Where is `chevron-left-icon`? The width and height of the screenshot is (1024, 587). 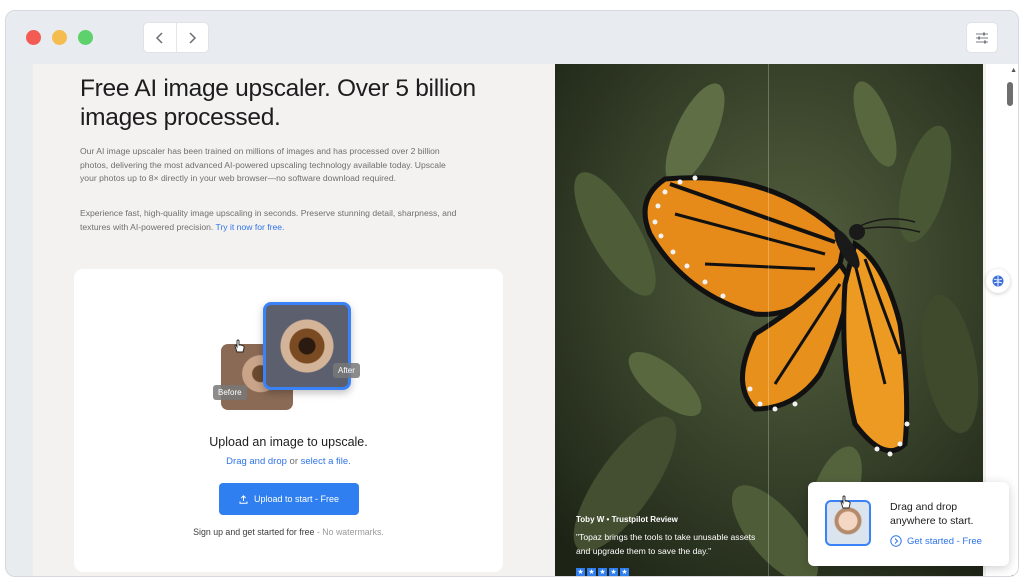 chevron-left-icon is located at coordinates (159, 37).